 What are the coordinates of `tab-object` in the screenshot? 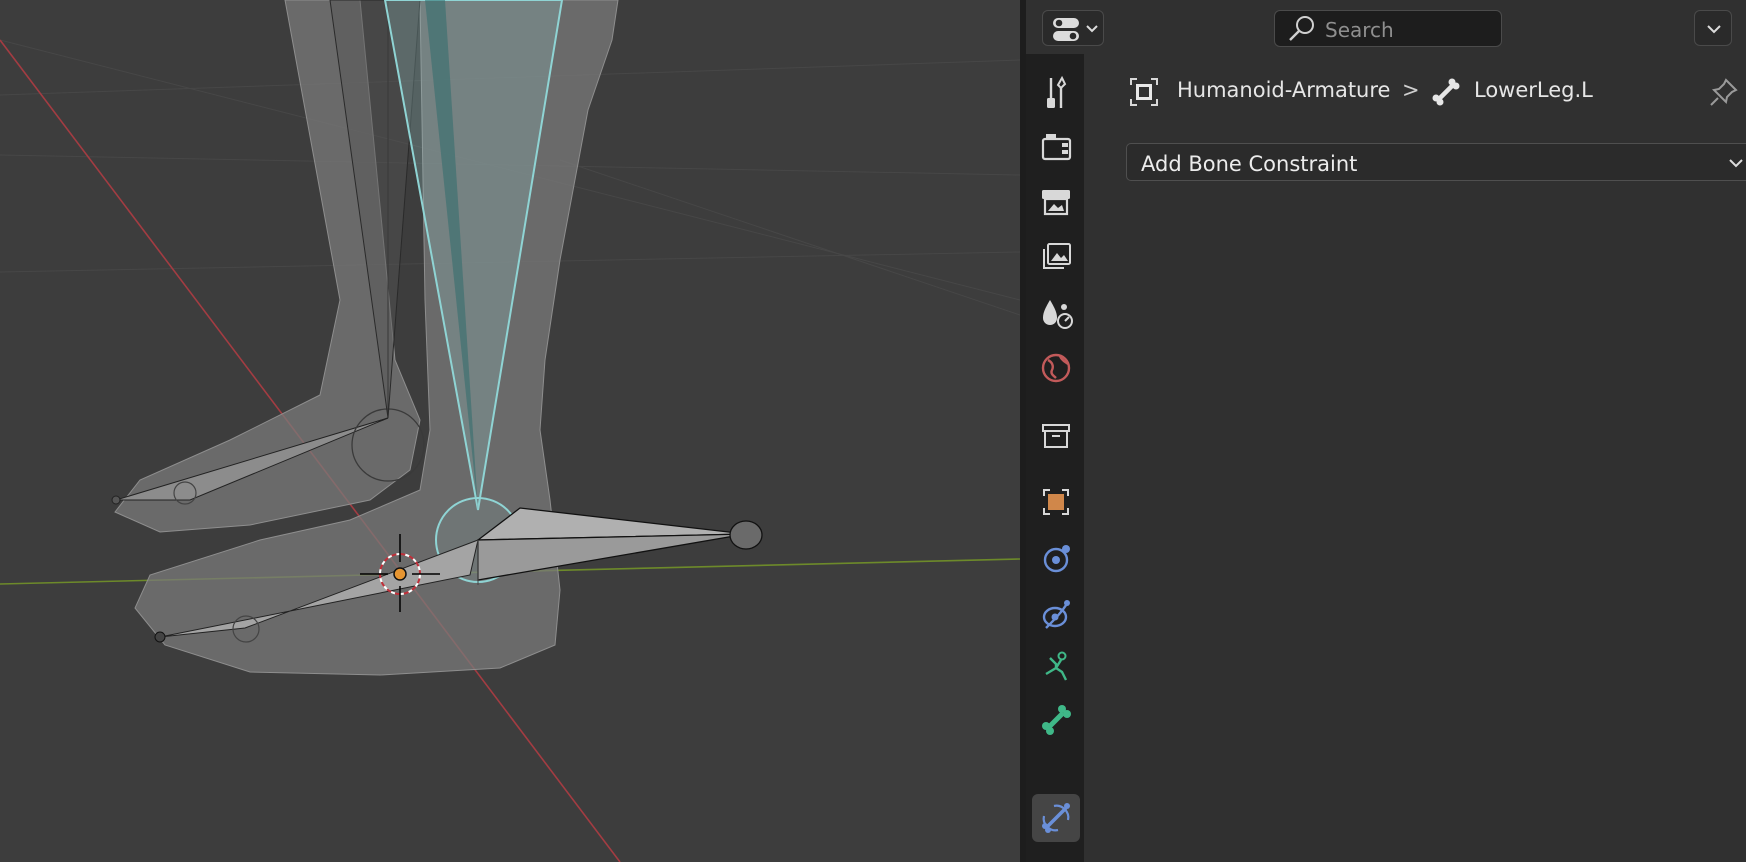 It's located at (1056, 502).